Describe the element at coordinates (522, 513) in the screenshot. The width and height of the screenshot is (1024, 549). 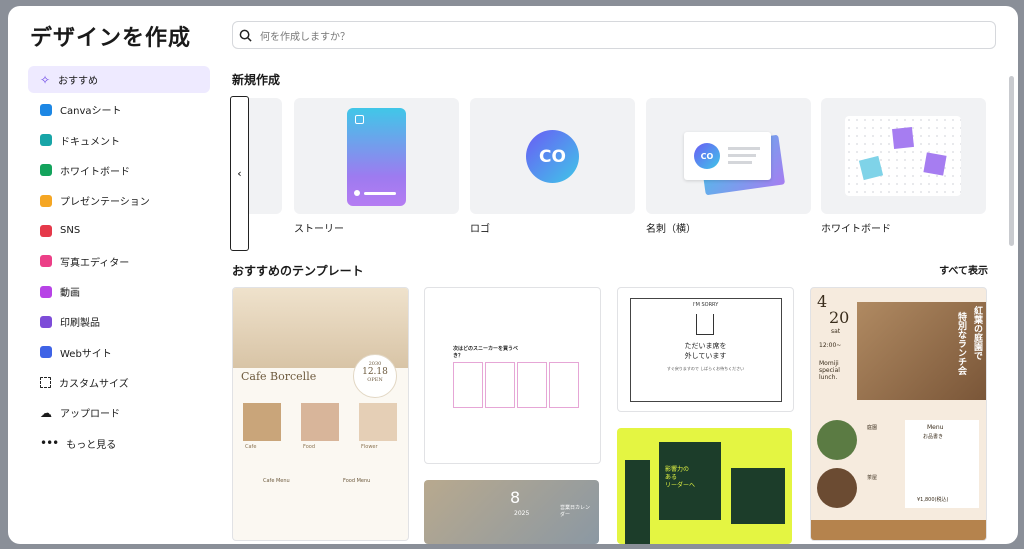
I see `calendar-year: 2025` at that location.